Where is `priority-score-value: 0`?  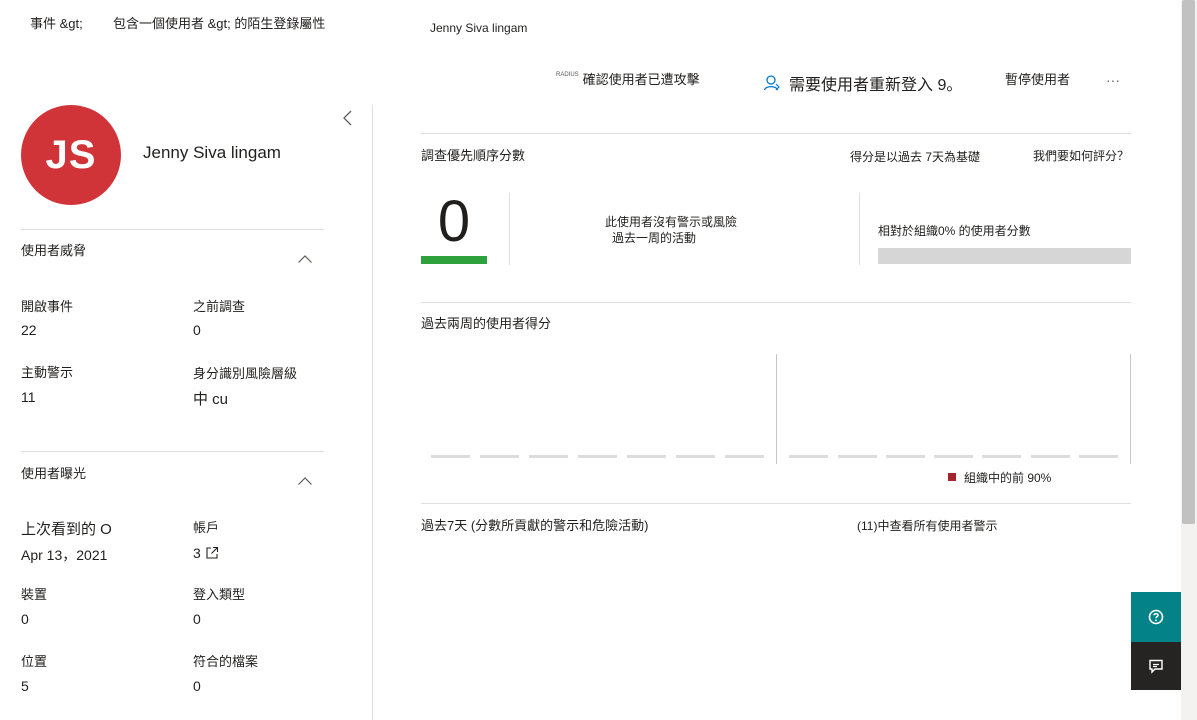
priority-score-value: 0 is located at coordinates (454, 221).